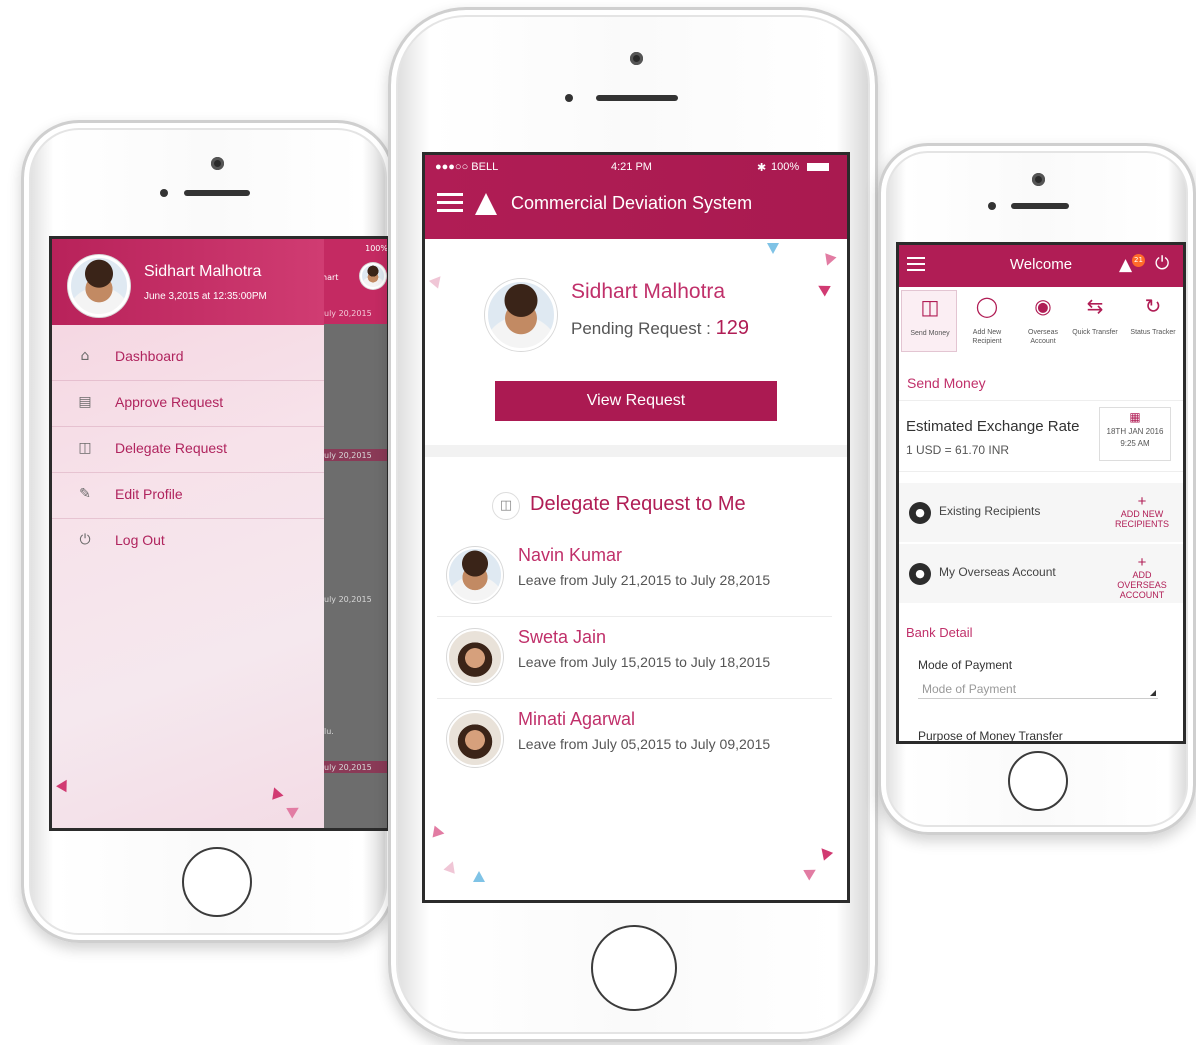 The image size is (1196, 1045). What do you see at coordinates (1153, 321) in the screenshot?
I see `quick-action-status-tracker: ↻ Status Tracker` at bounding box center [1153, 321].